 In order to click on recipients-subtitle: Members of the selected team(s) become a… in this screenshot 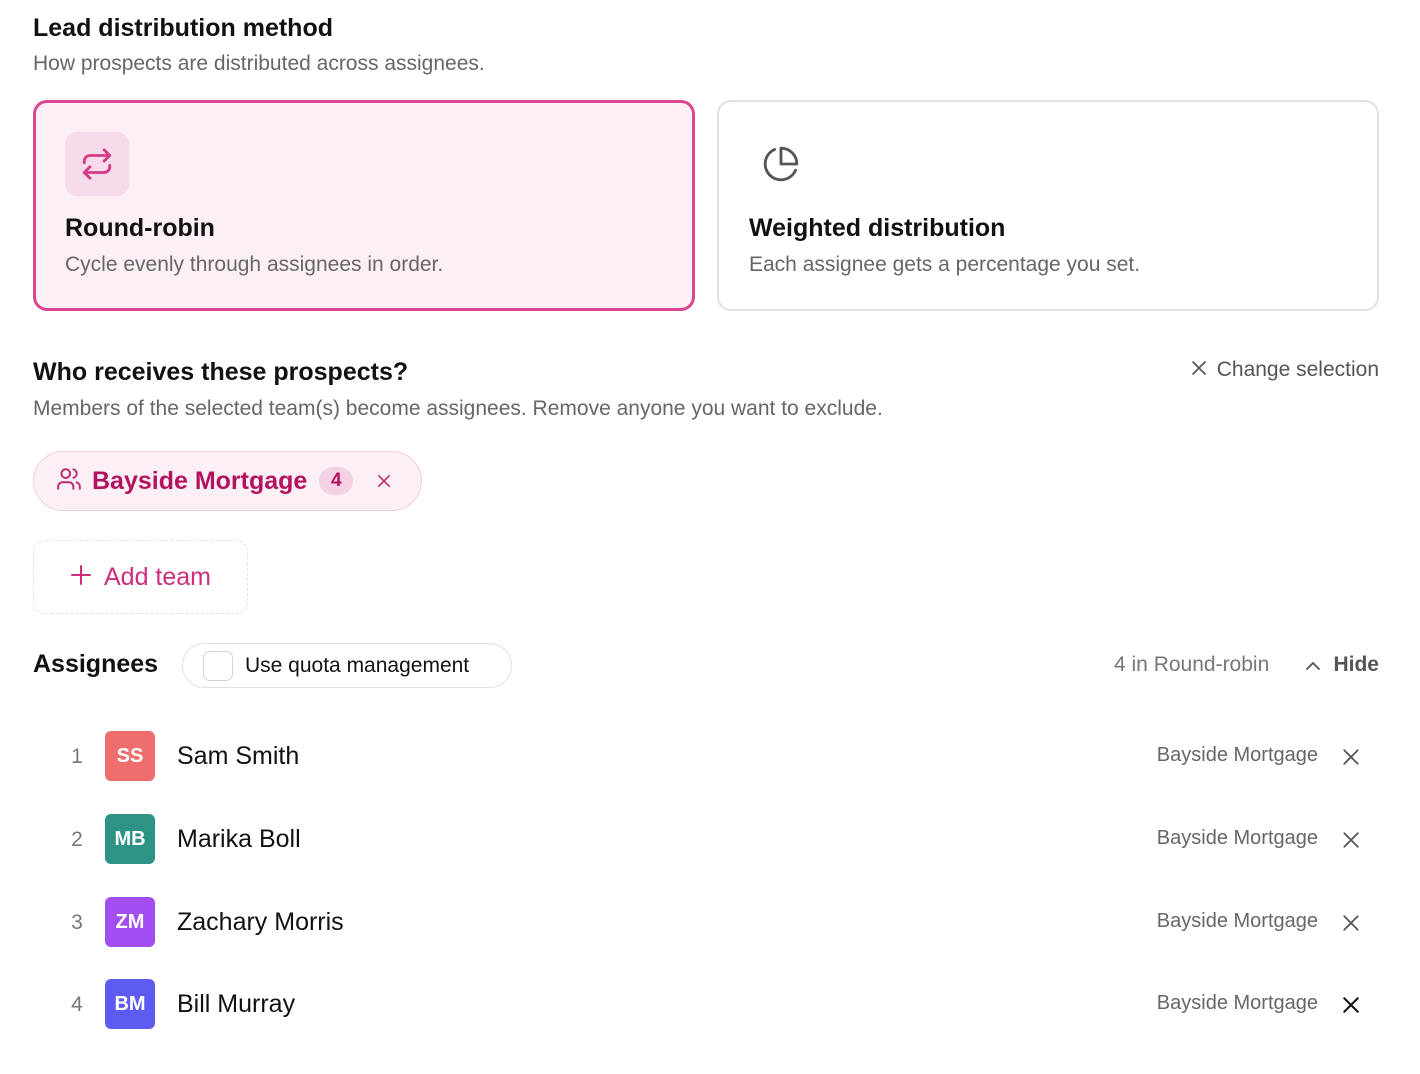, I will do `click(458, 408)`.